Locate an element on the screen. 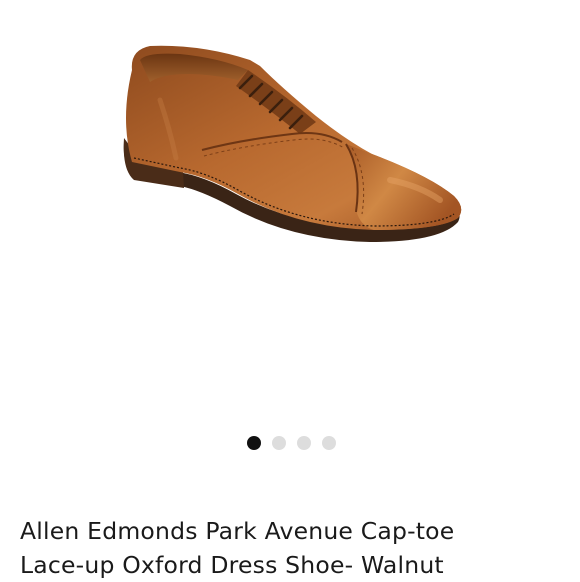  product-title-line2: Lace-up Oxford Dress Shoe- Walnut is located at coordinates (232, 565).